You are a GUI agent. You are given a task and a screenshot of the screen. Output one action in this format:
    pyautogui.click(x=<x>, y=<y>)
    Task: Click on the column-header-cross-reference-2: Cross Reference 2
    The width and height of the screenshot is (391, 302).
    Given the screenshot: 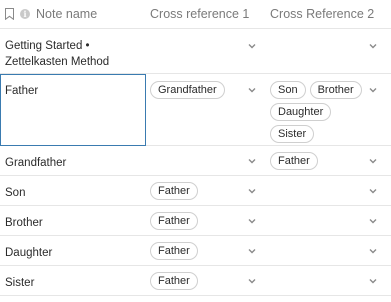 What is the action you would take?
    pyautogui.click(x=322, y=14)
    